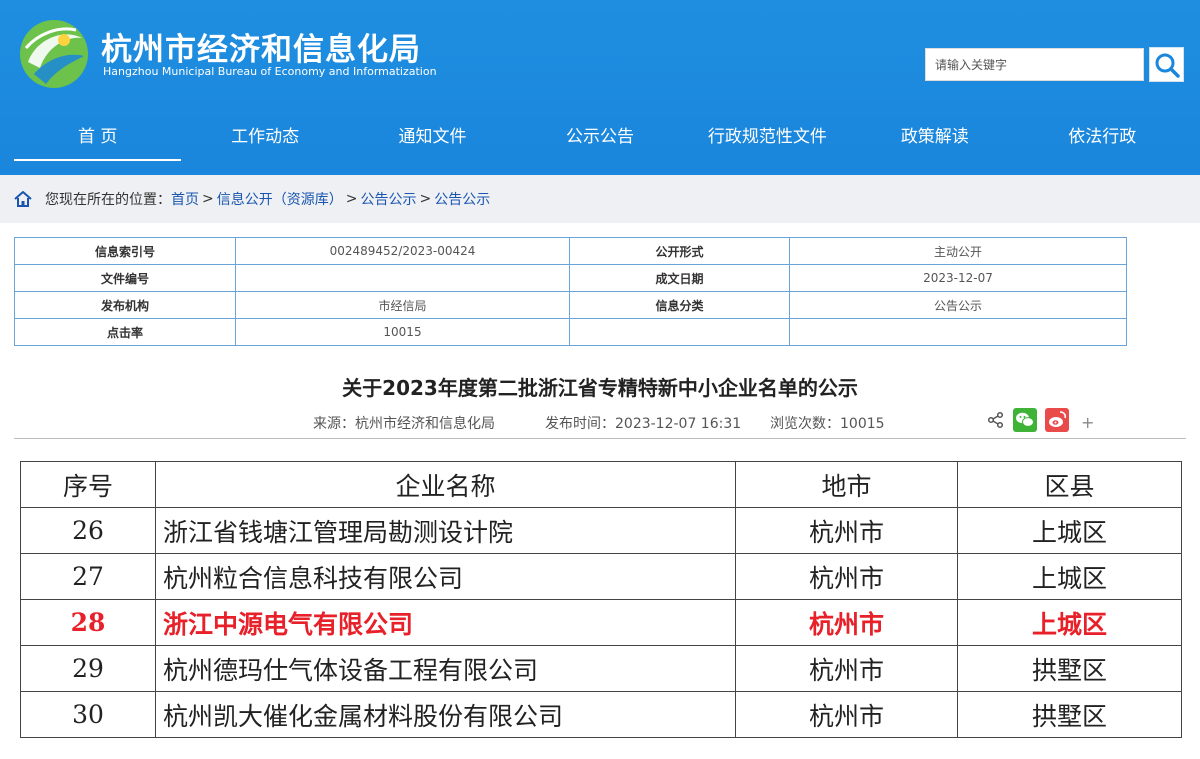  Describe the element at coordinates (1069, 484) in the screenshot. I see `column-header-district: 区县` at that location.